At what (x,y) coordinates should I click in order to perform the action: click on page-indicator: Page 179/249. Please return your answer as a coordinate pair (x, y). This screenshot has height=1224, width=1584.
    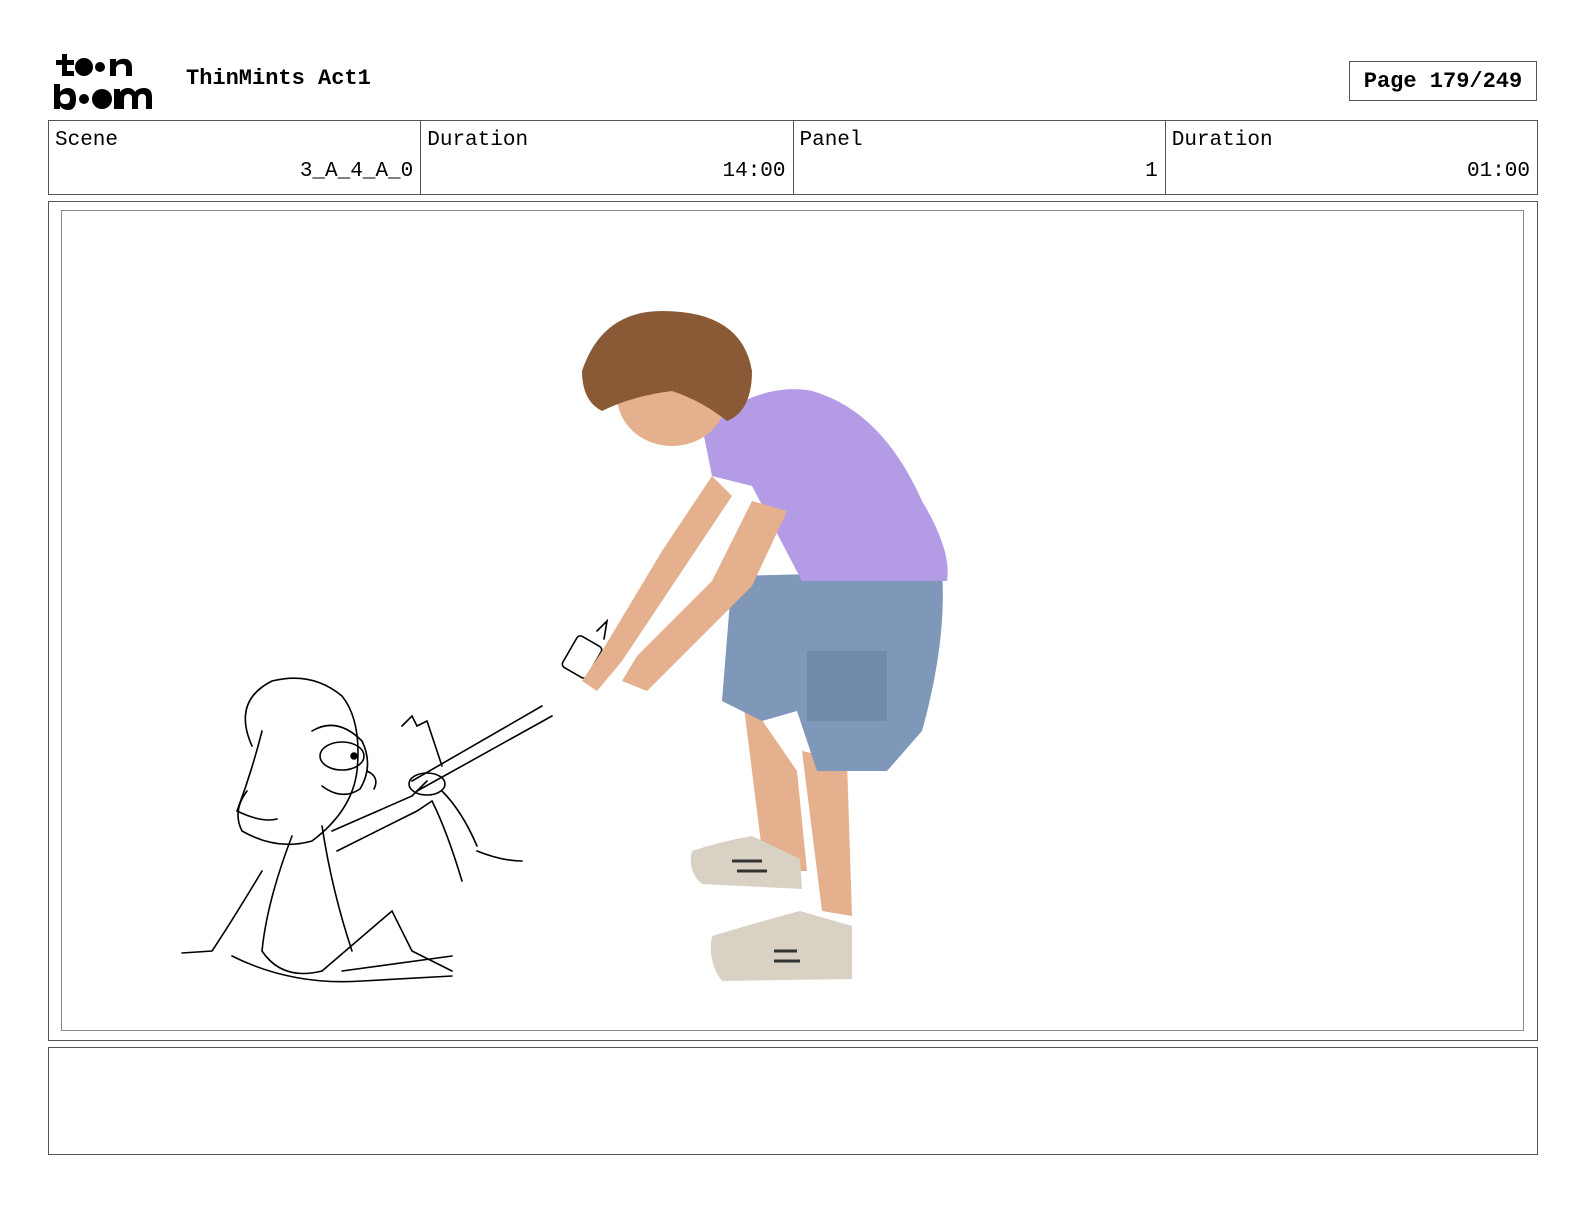
    Looking at the image, I should click on (1443, 81).